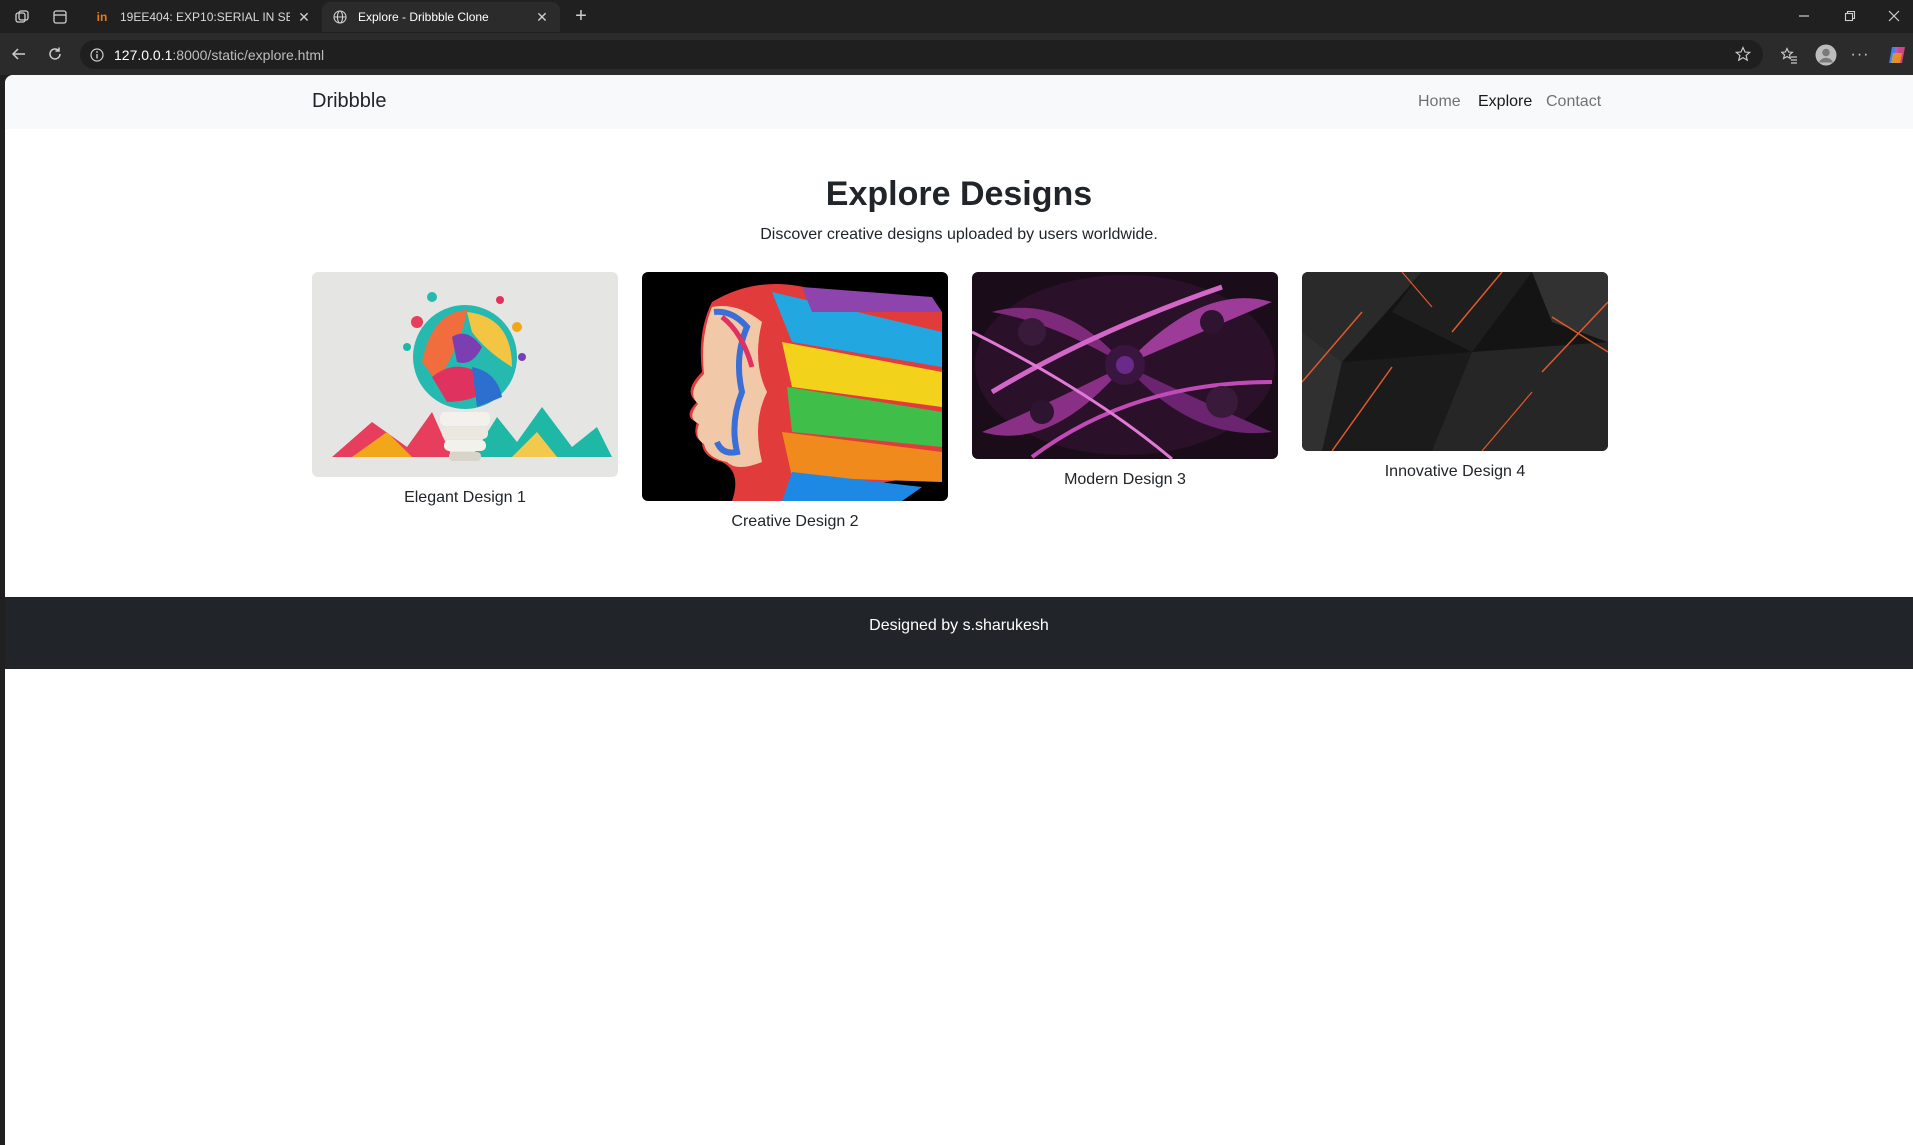  What do you see at coordinates (959, 194) in the screenshot?
I see `page-title: Explore Designs` at bounding box center [959, 194].